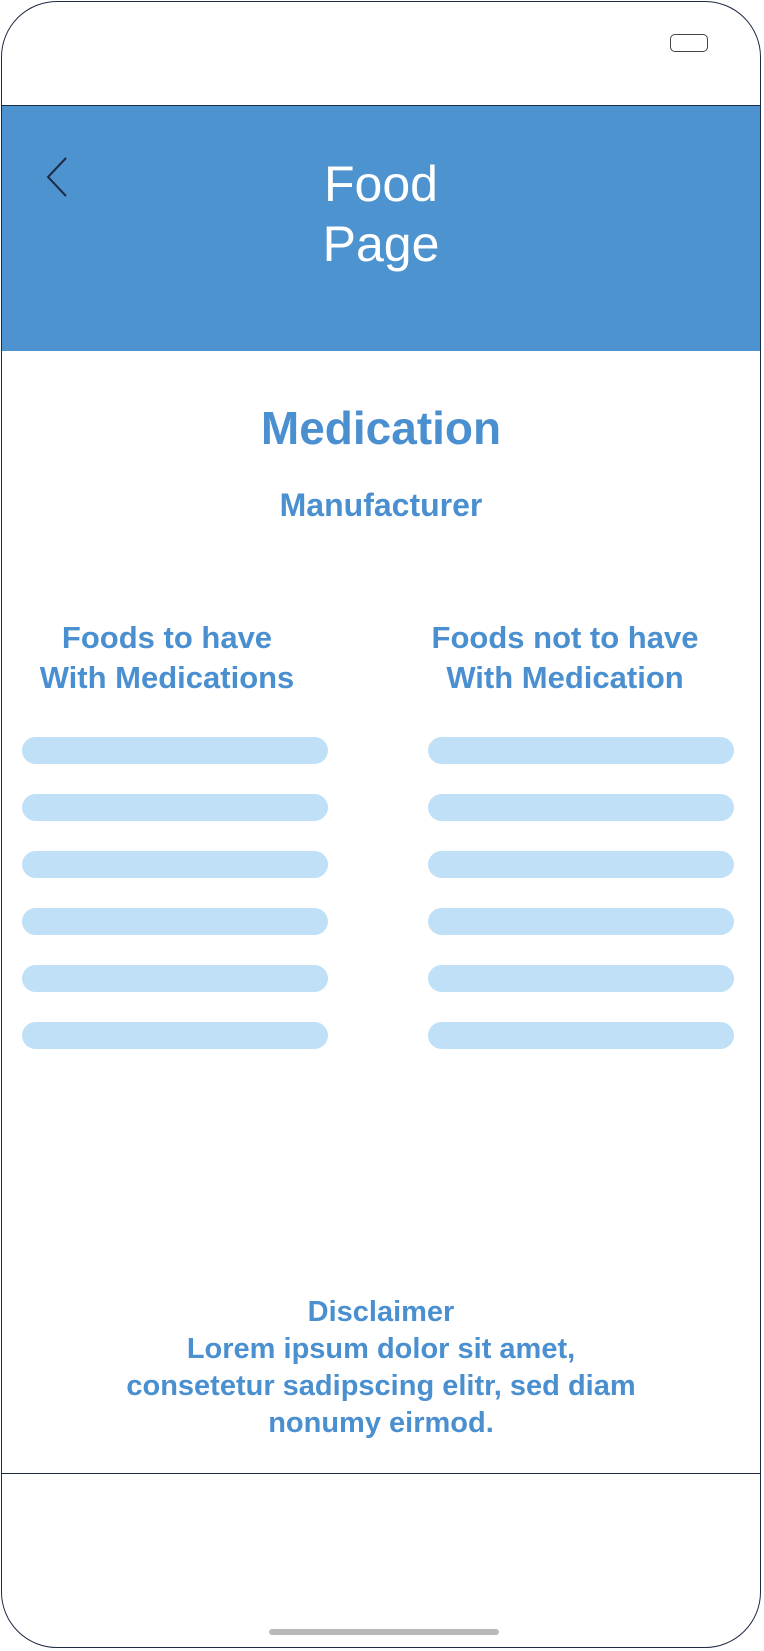 Image resolution: width=764 pixels, height=1651 pixels. I want to click on status-bar, so click(381, 54).